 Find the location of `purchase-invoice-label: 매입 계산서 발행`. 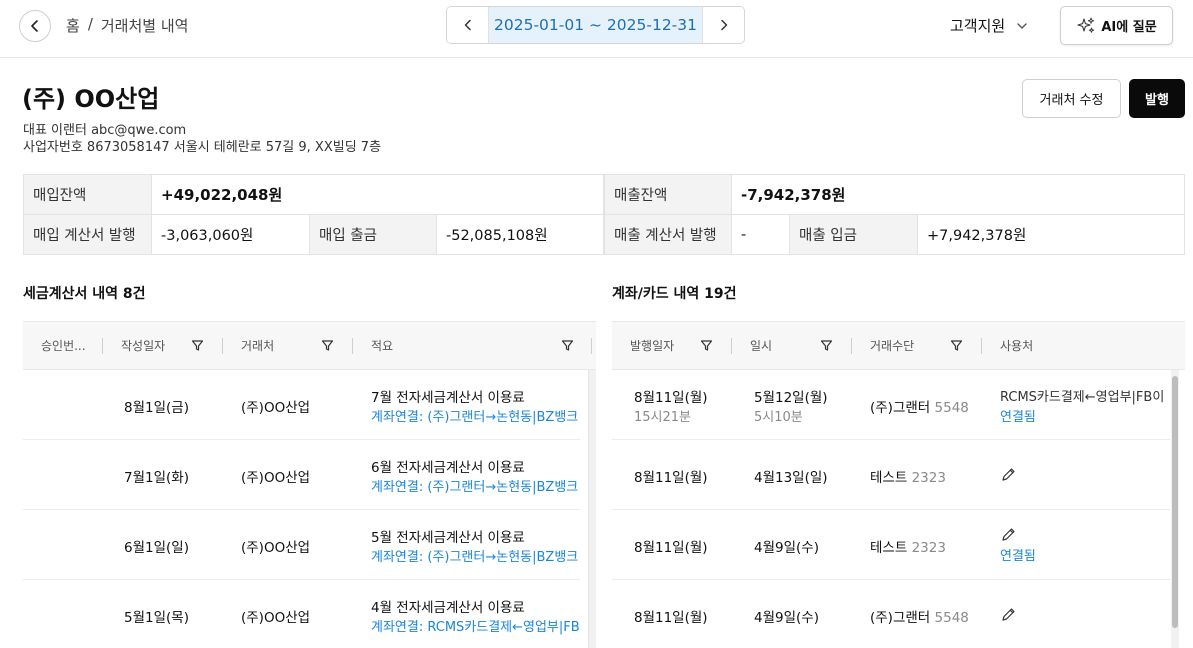

purchase-invoice-label: 매입 계산서 발행 is located at coordinates (87, 234).